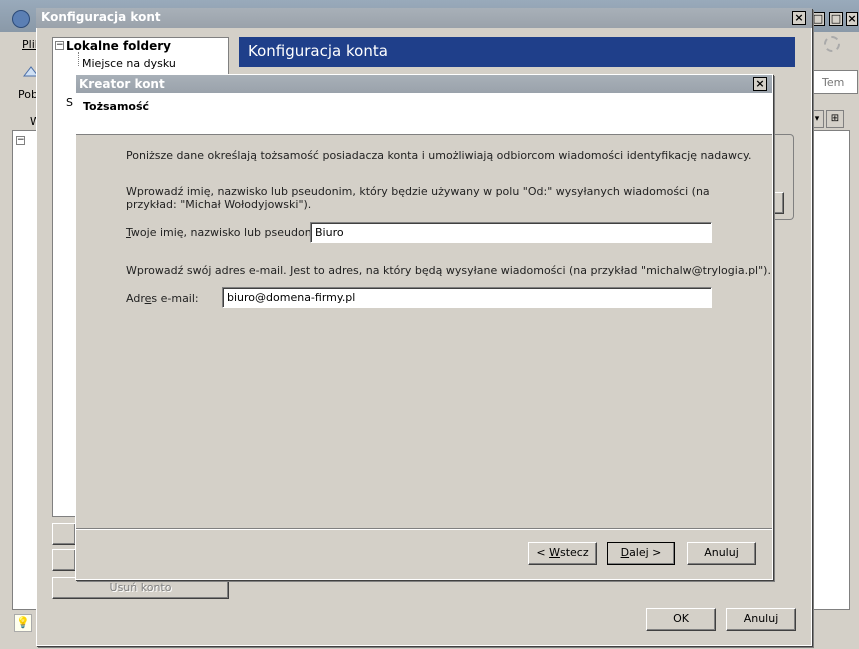  Describe the element at coordinates (129, 63) in the screenshot. I see `tree-item-disk-space: Miejsce na dysku` at that location.